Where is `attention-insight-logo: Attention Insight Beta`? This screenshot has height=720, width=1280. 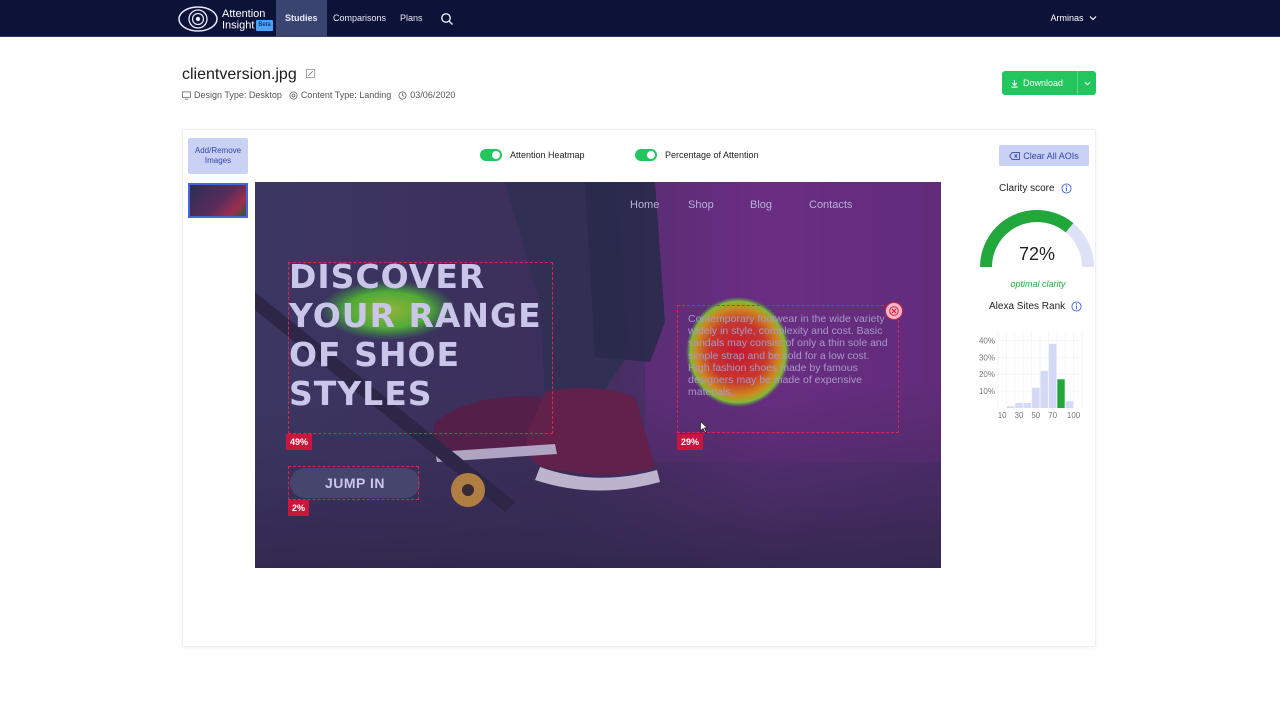
attention-insight-logo: Attention Insight Beta is located at coordinates (225, 19).